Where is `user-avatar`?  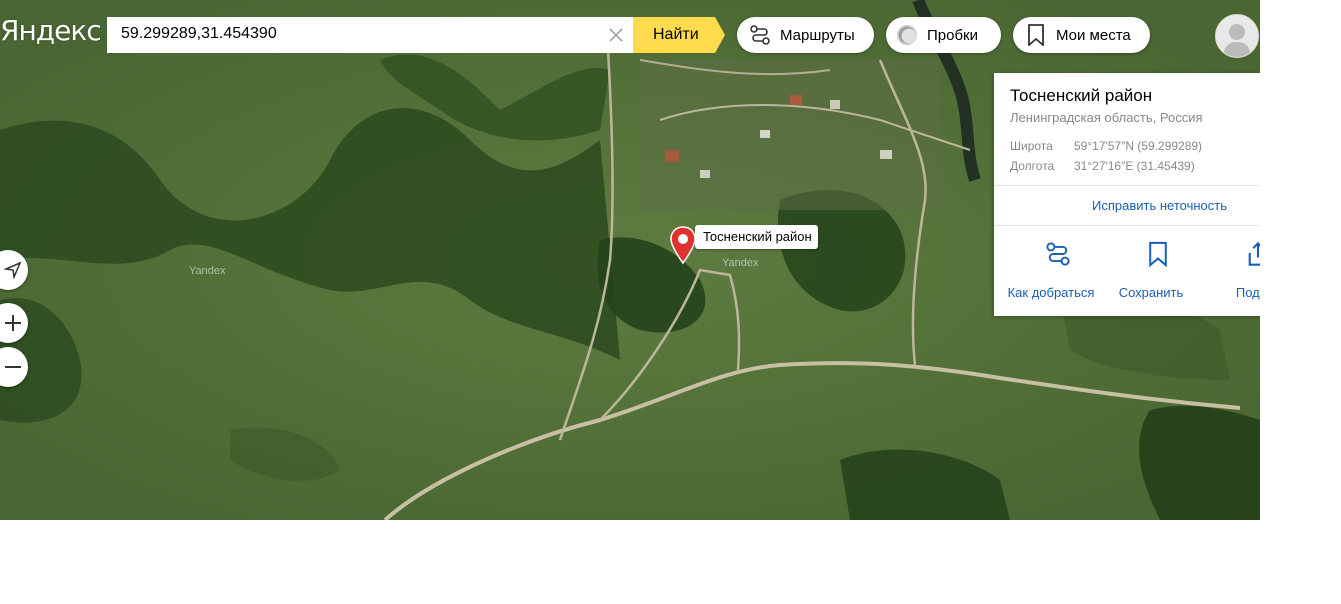 user-avatar is located at coordinates (1237, 36).